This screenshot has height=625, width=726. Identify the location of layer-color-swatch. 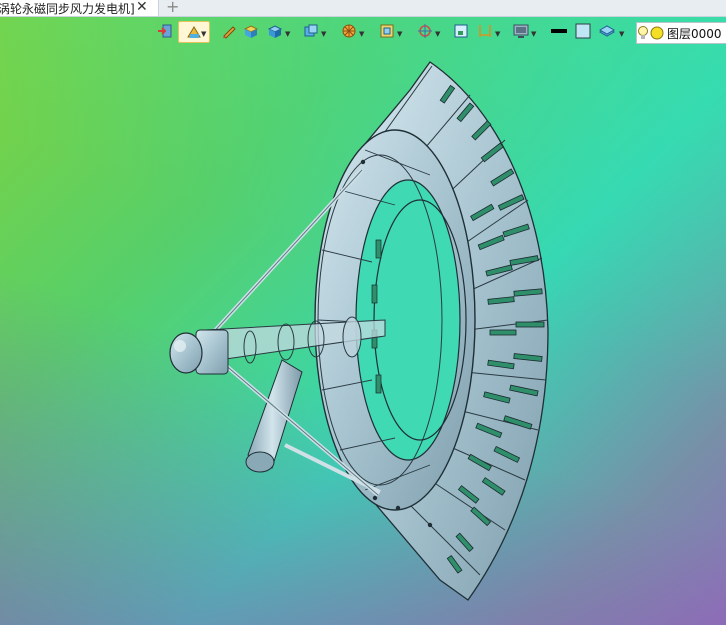
(657, 33).